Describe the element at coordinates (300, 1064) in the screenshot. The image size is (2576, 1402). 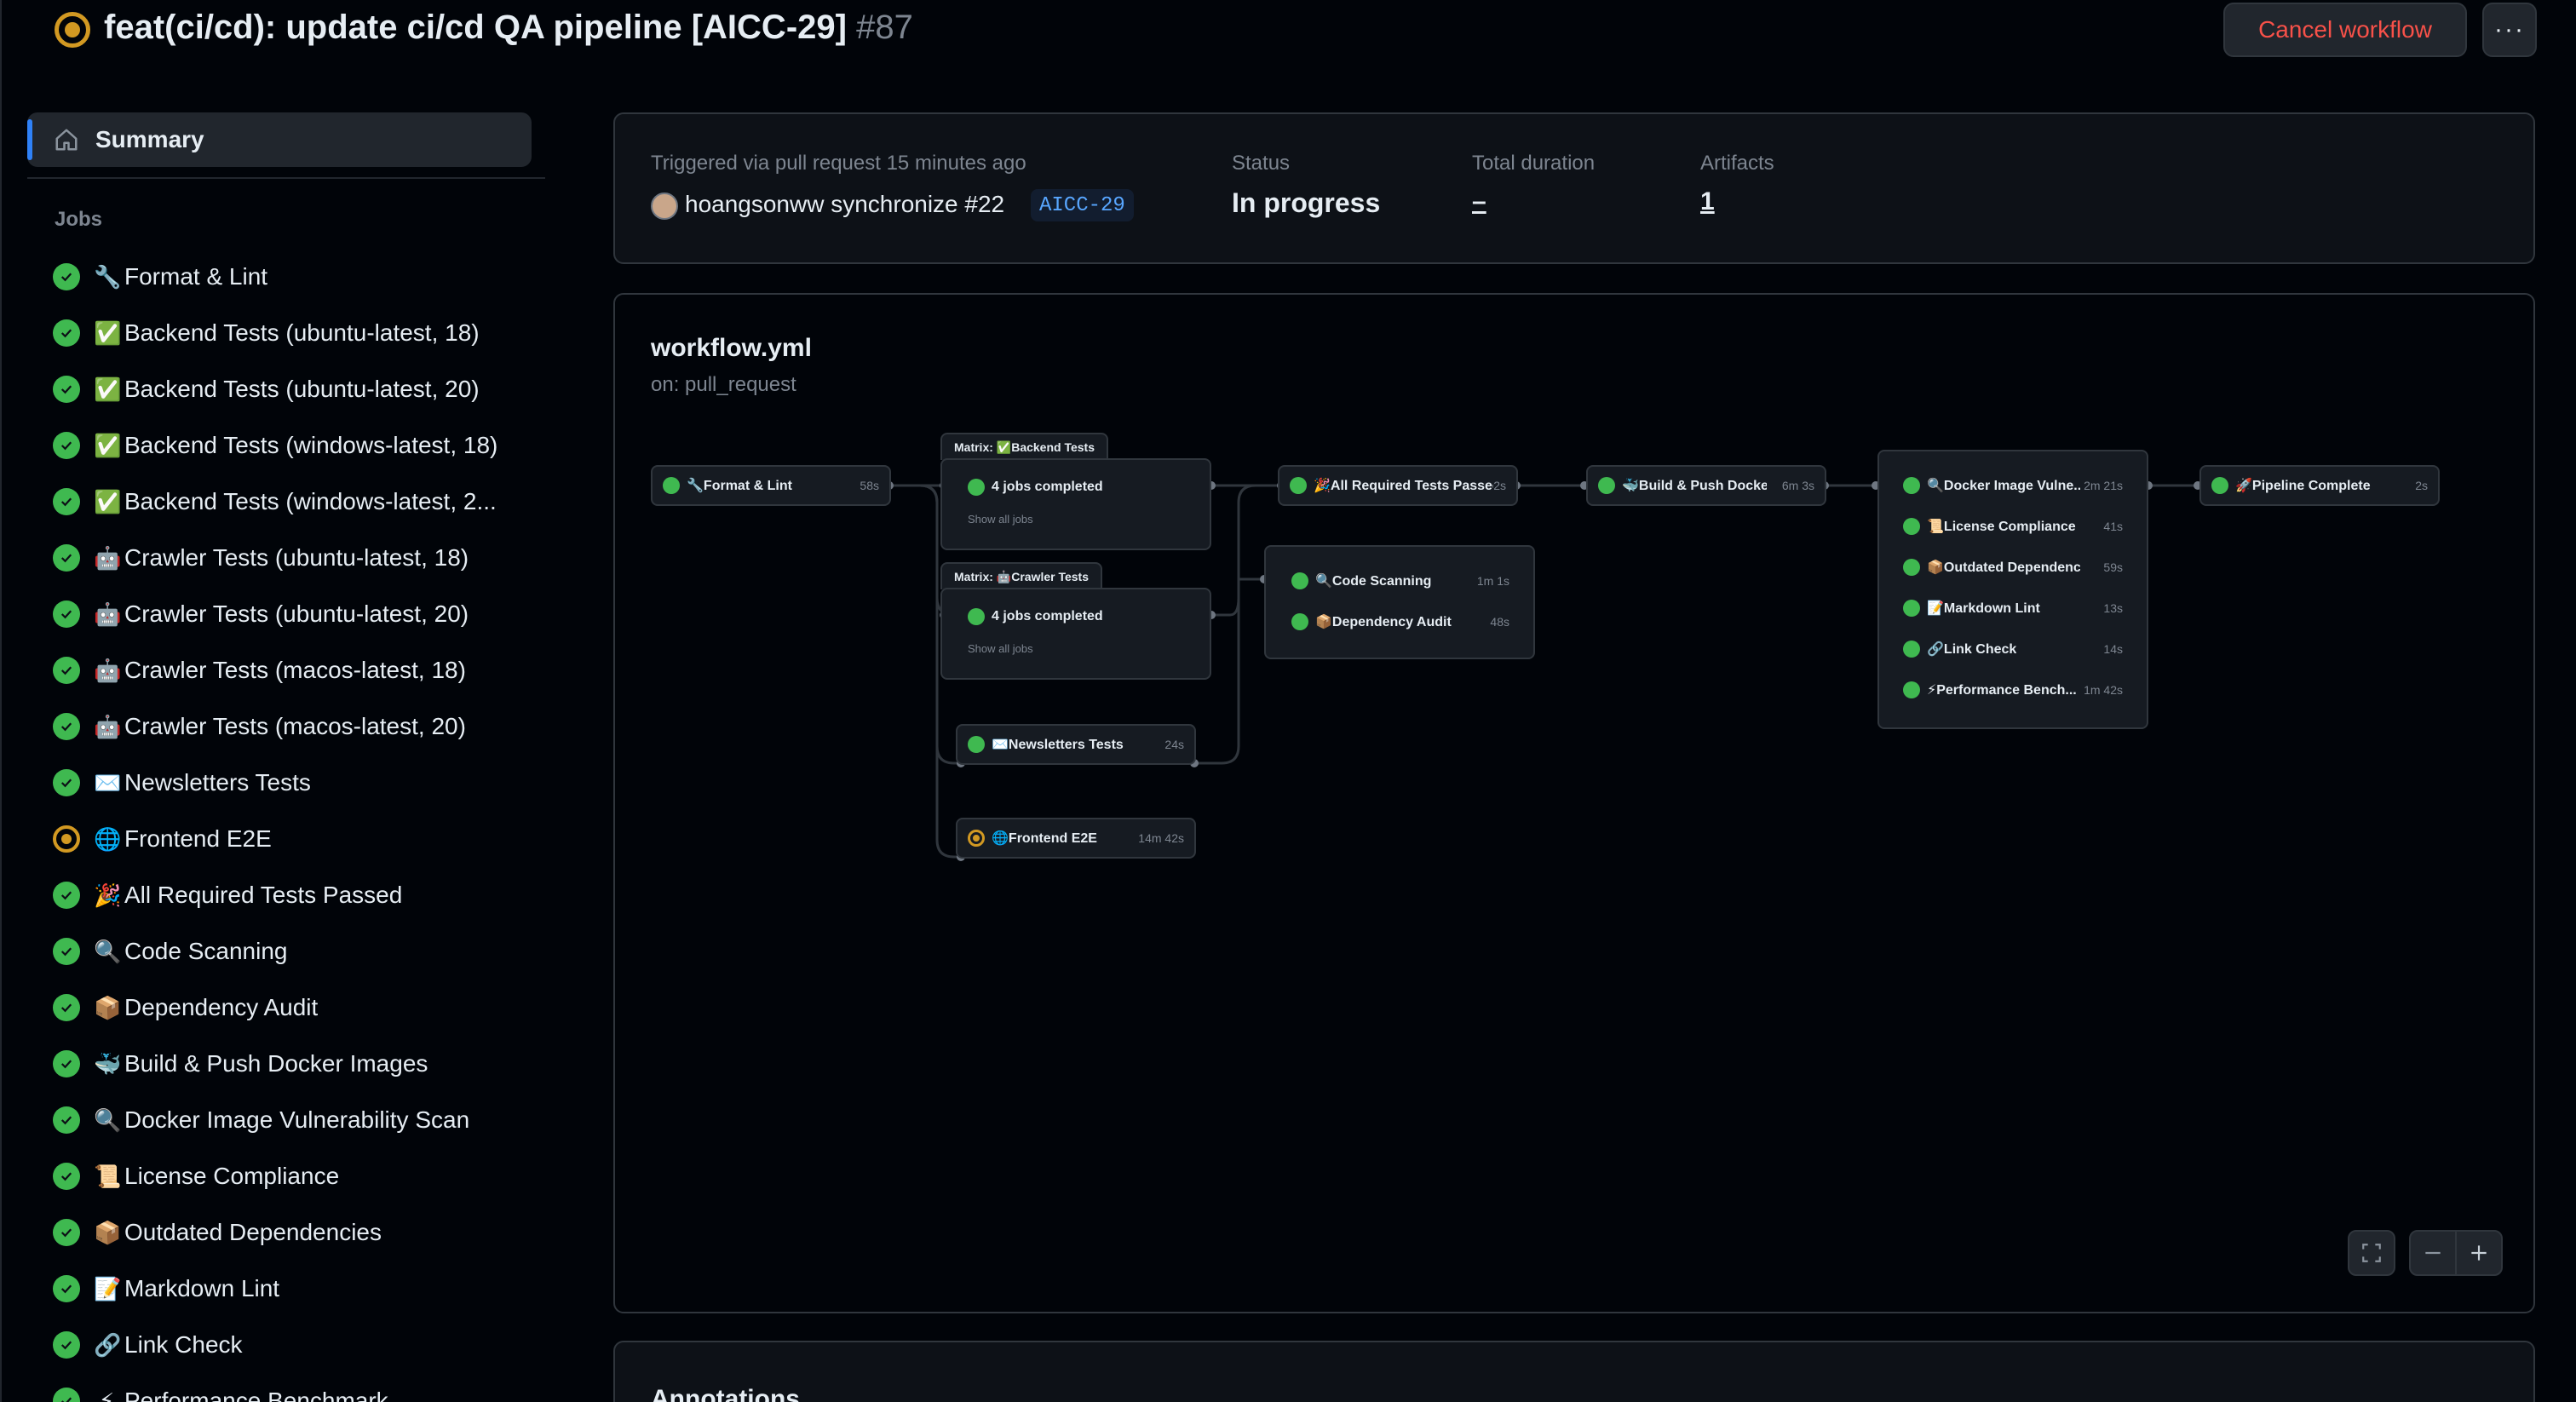
I see `sidebar-job-item: 🐳 Build & Push Docker Images` at that location.